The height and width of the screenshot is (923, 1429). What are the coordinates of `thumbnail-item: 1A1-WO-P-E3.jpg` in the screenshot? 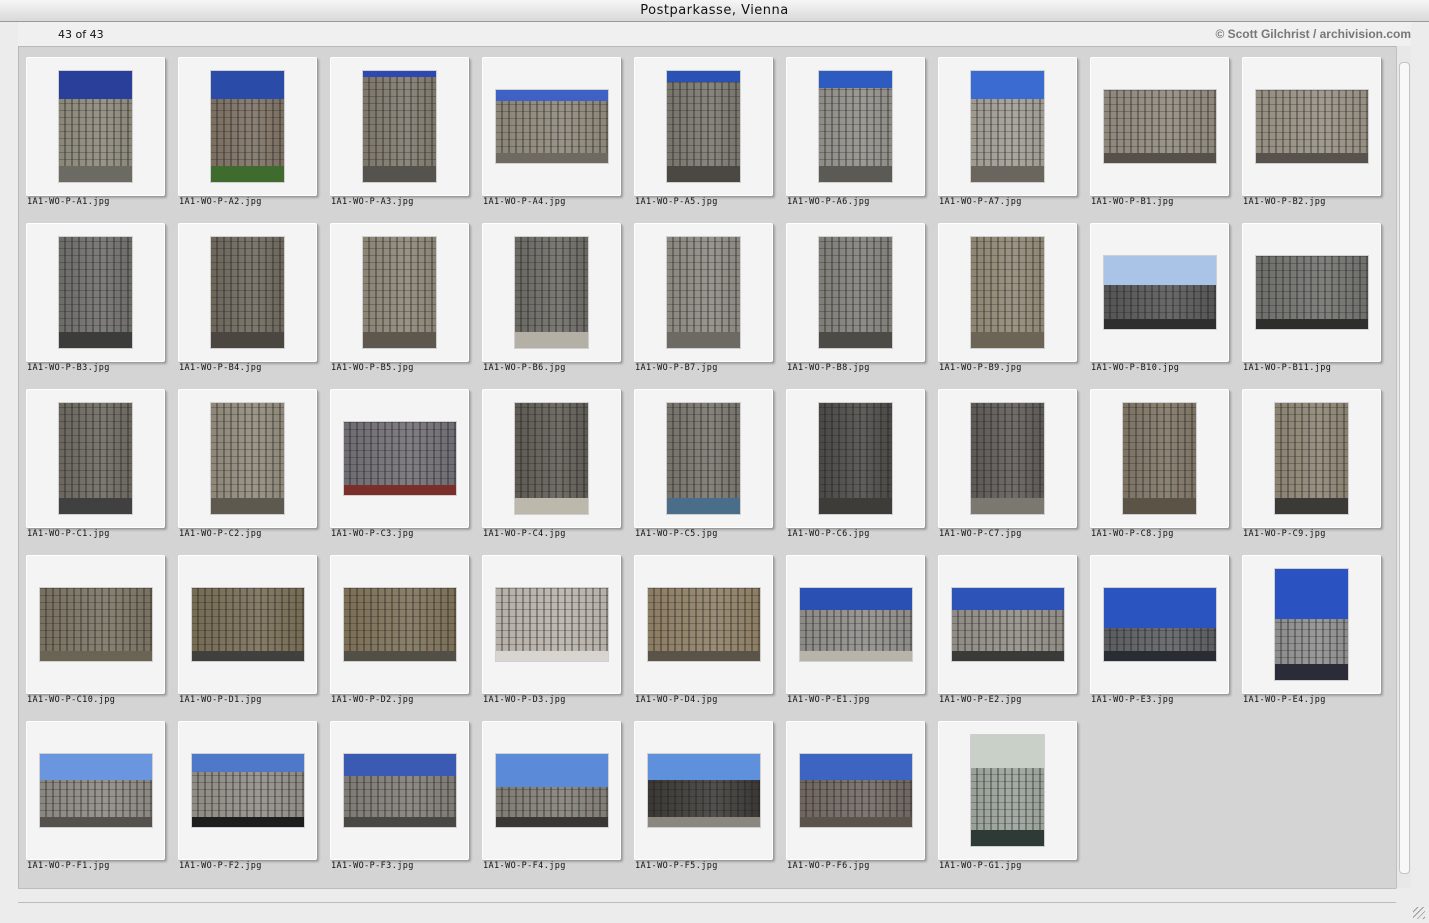 It's located at (1159, 628).